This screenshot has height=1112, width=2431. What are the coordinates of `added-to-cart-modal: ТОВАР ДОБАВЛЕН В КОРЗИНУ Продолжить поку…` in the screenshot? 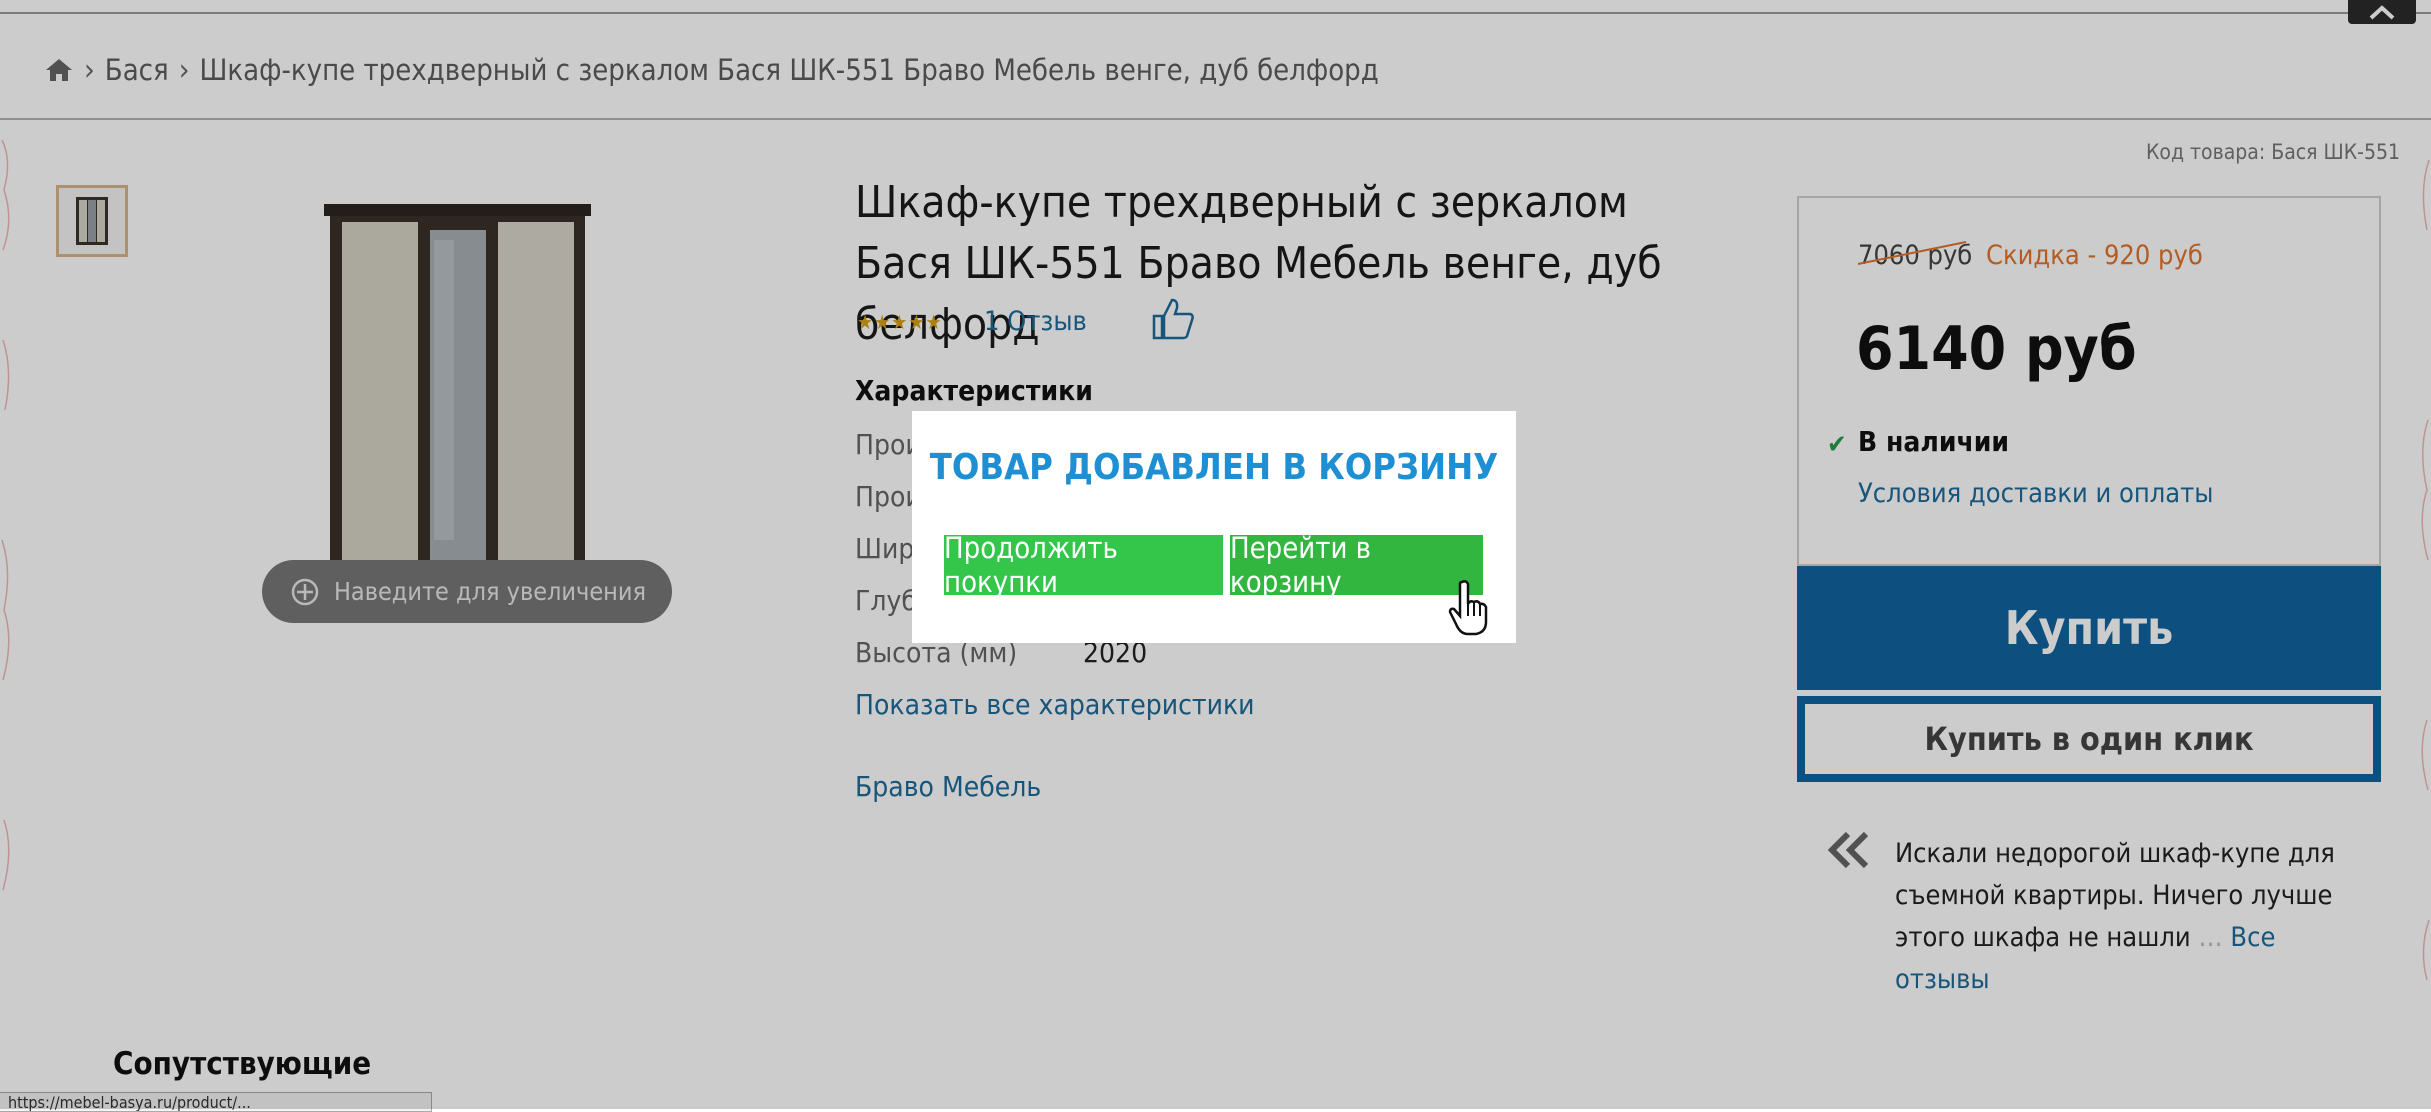 It's located at (1214, 527).